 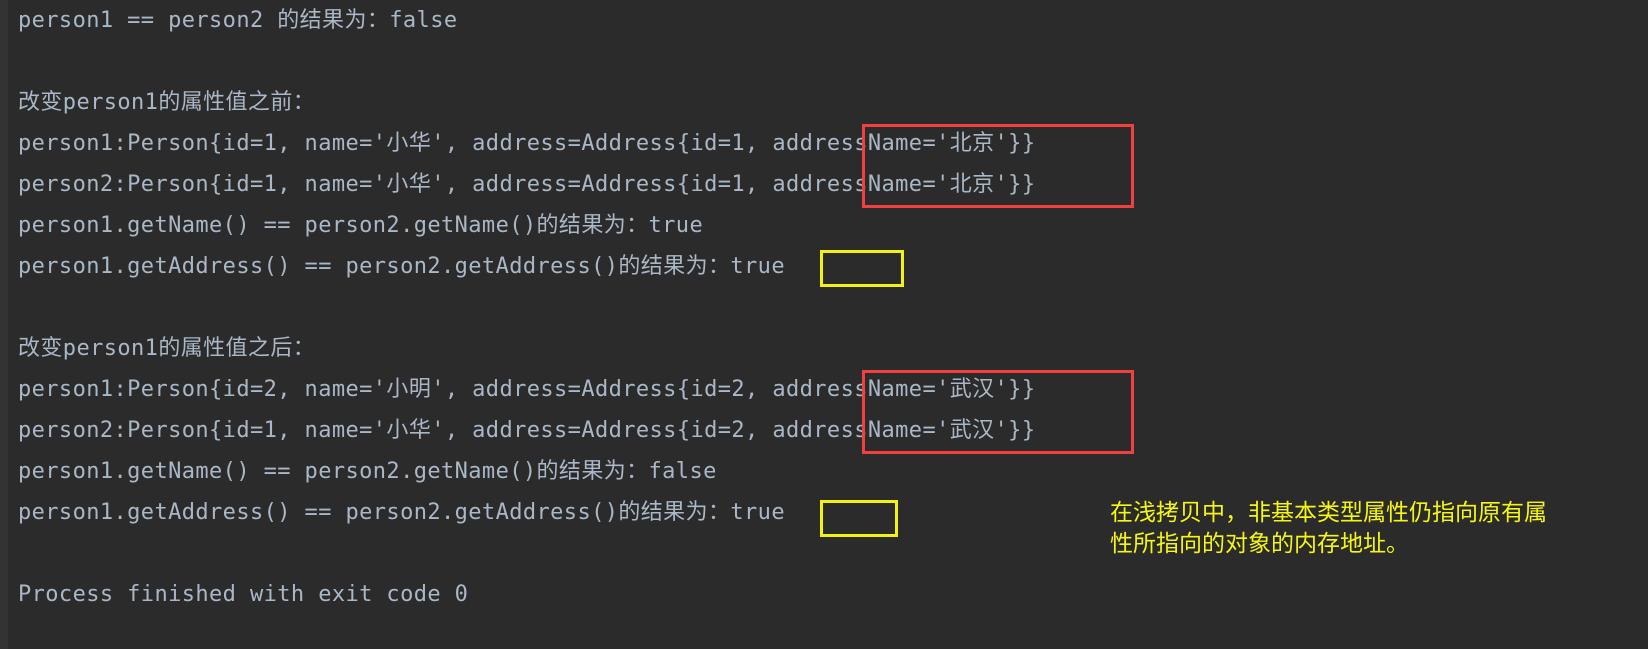 What do you see at coordinates (167, 102) in the screenshot?
I see `console-line: 改变person1的属性值之前：` at bounding box center [167, 102].